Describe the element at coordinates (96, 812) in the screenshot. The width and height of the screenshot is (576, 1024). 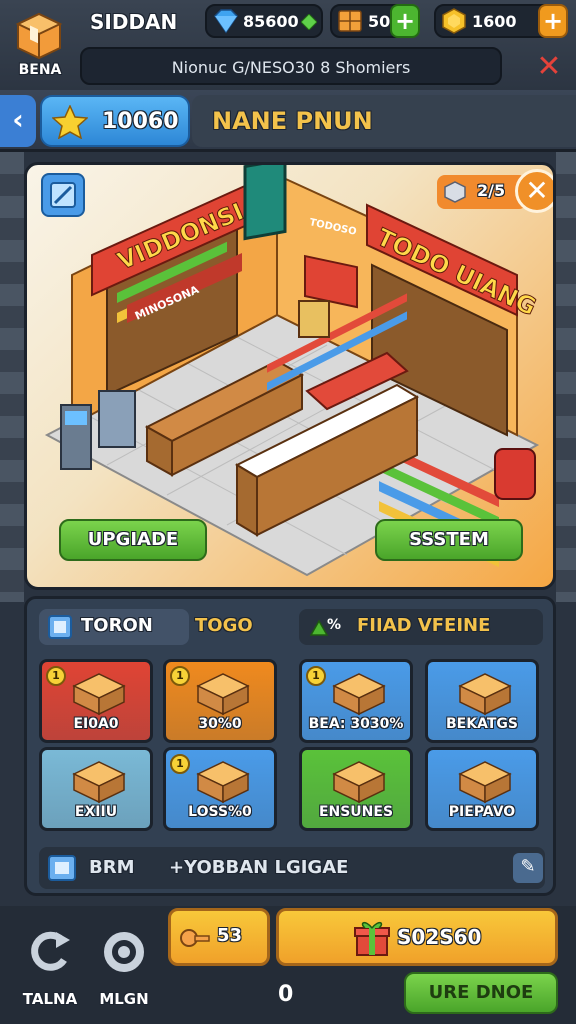
I see `item-card-label: EXIIU` at that location.